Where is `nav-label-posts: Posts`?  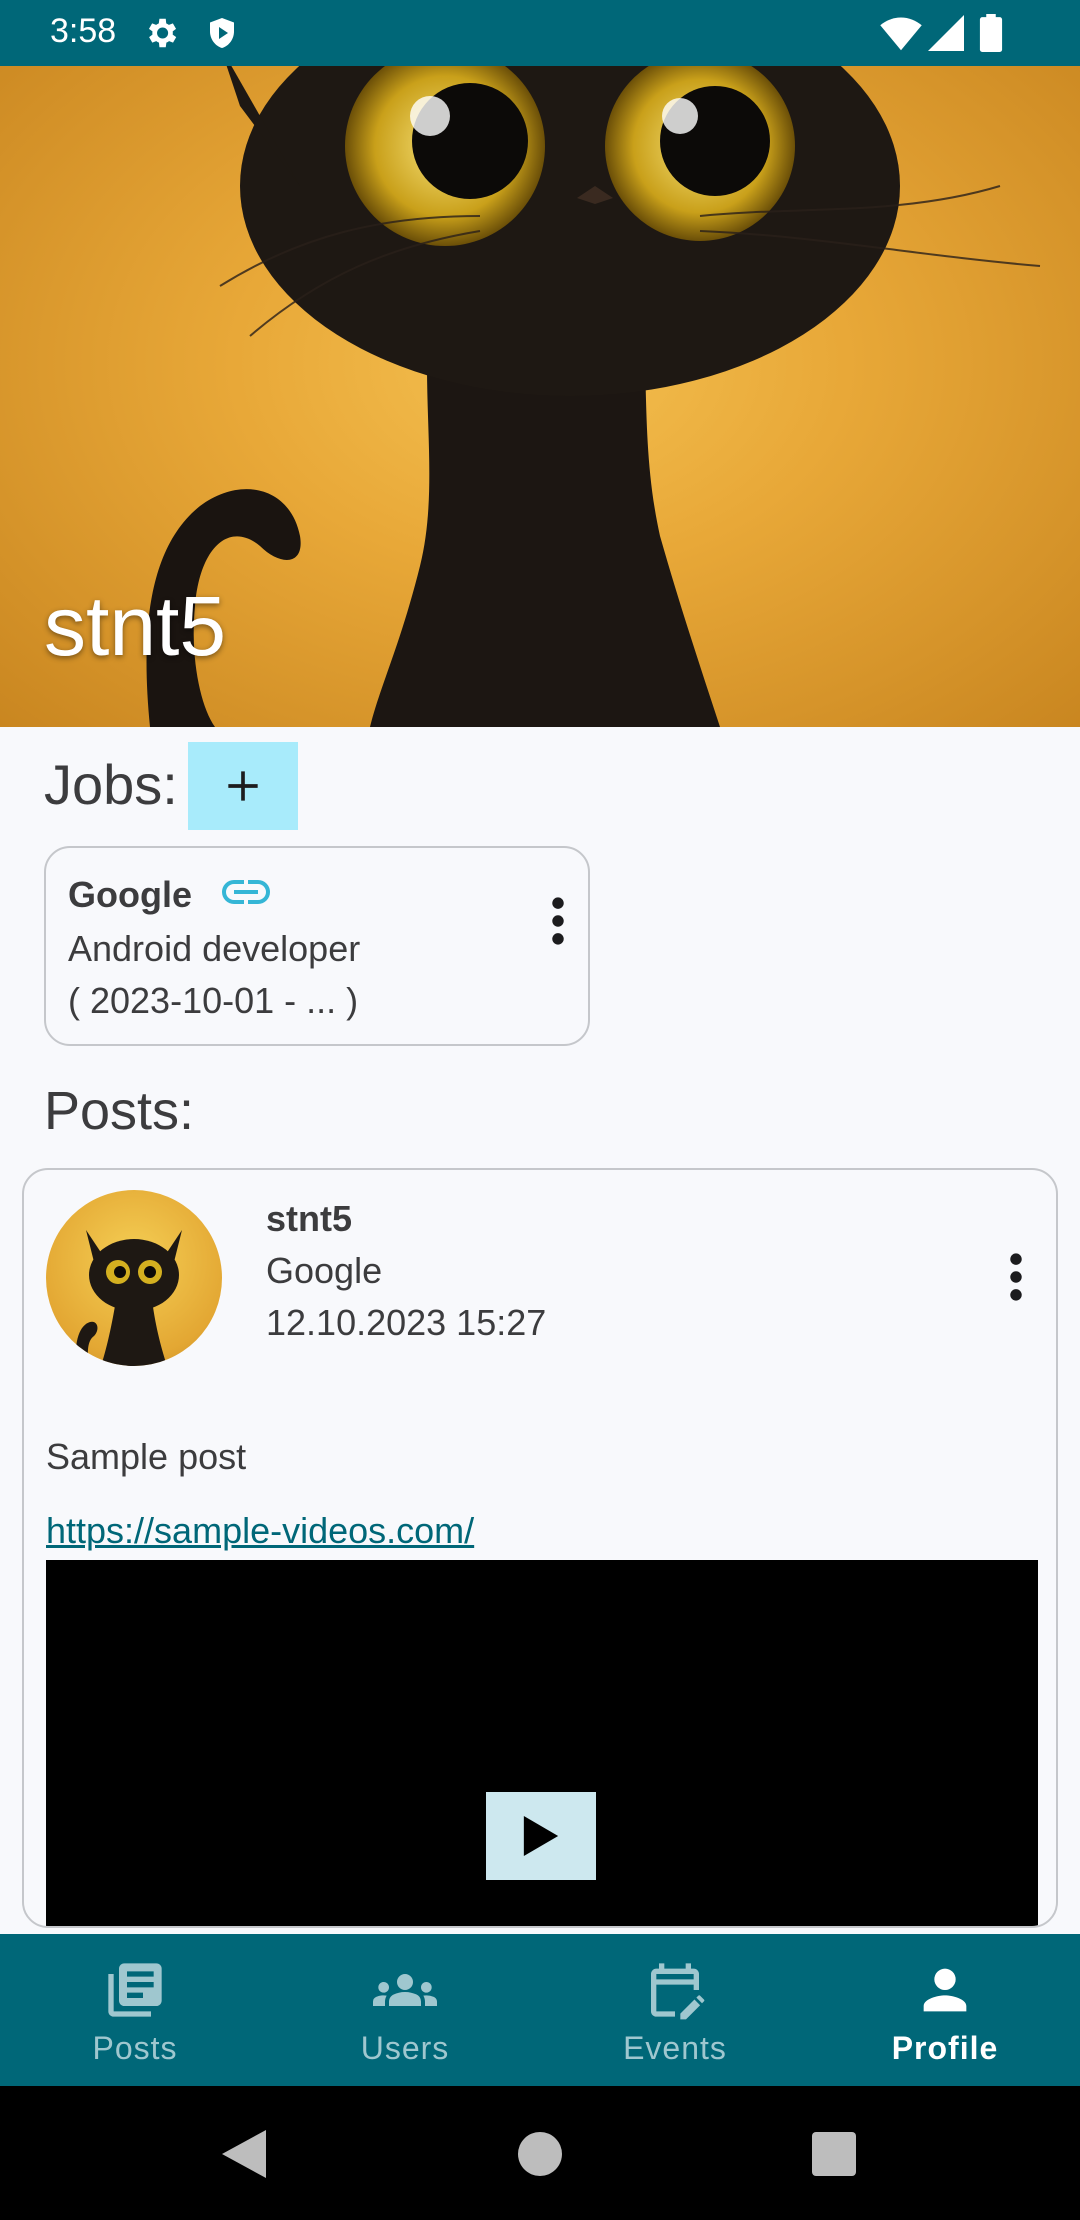
nav-label-posts: Posts is located at coordinates (135, 2048).